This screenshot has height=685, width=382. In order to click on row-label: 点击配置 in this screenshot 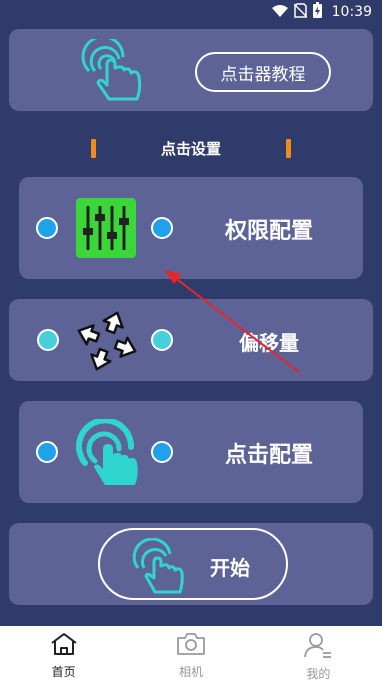, I will do `click(268, 455)`.